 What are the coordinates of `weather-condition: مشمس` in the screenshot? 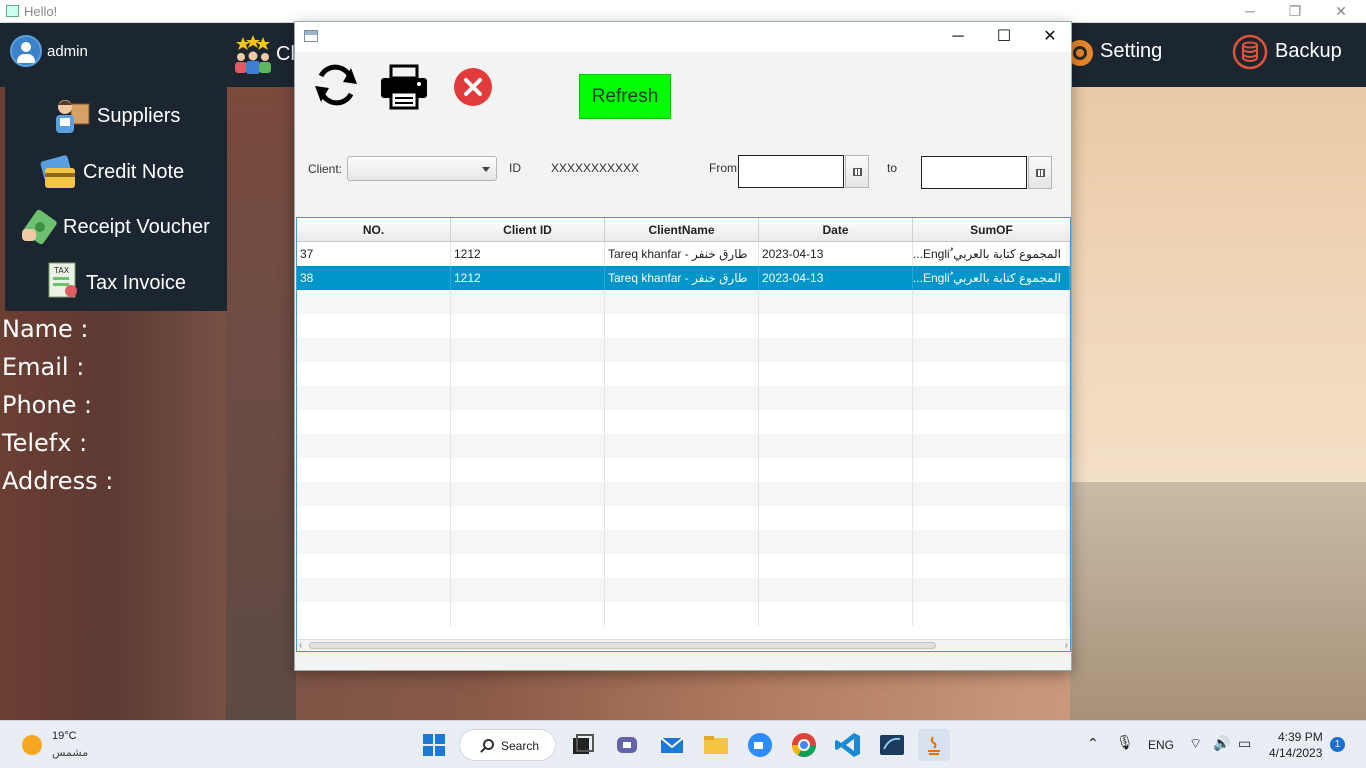 It's located at (70, 752).